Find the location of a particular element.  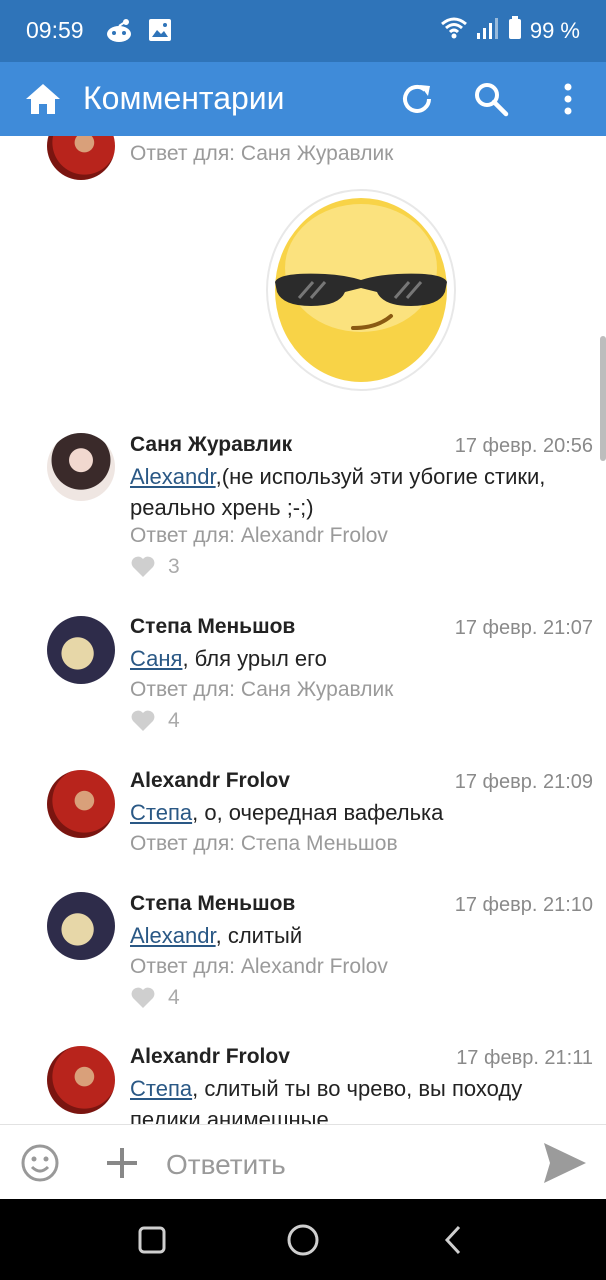

comment-text: Alexandr, слитый is located at coordinates (216, 935).